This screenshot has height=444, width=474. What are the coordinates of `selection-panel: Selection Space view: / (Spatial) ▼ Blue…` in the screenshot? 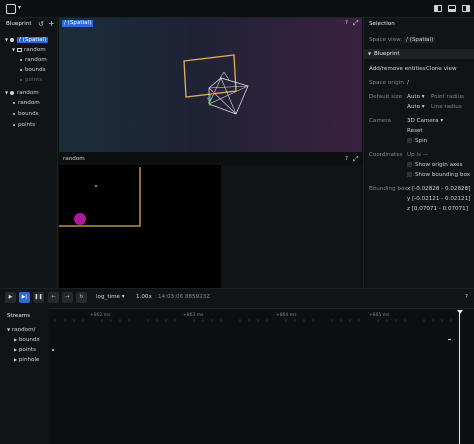 It's located at (418, 153).